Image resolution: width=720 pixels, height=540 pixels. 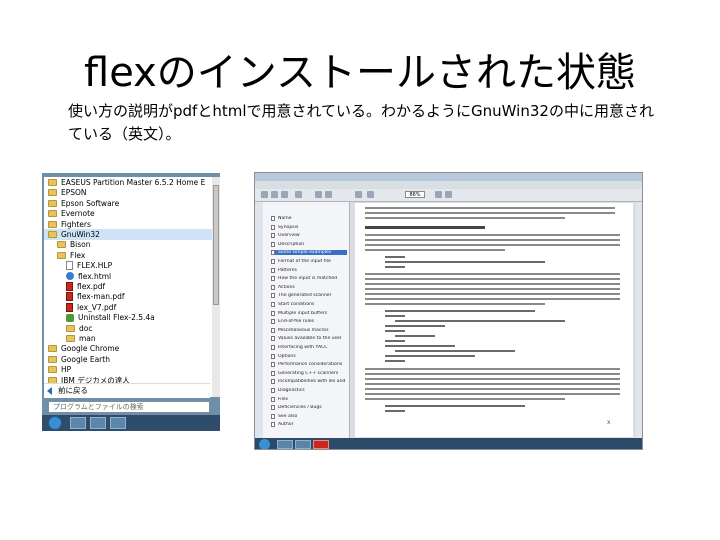 What do you see at coordinates (55, 423) in the screenshot?
I see `start-orb-icon` at bounding box center [55, 423].